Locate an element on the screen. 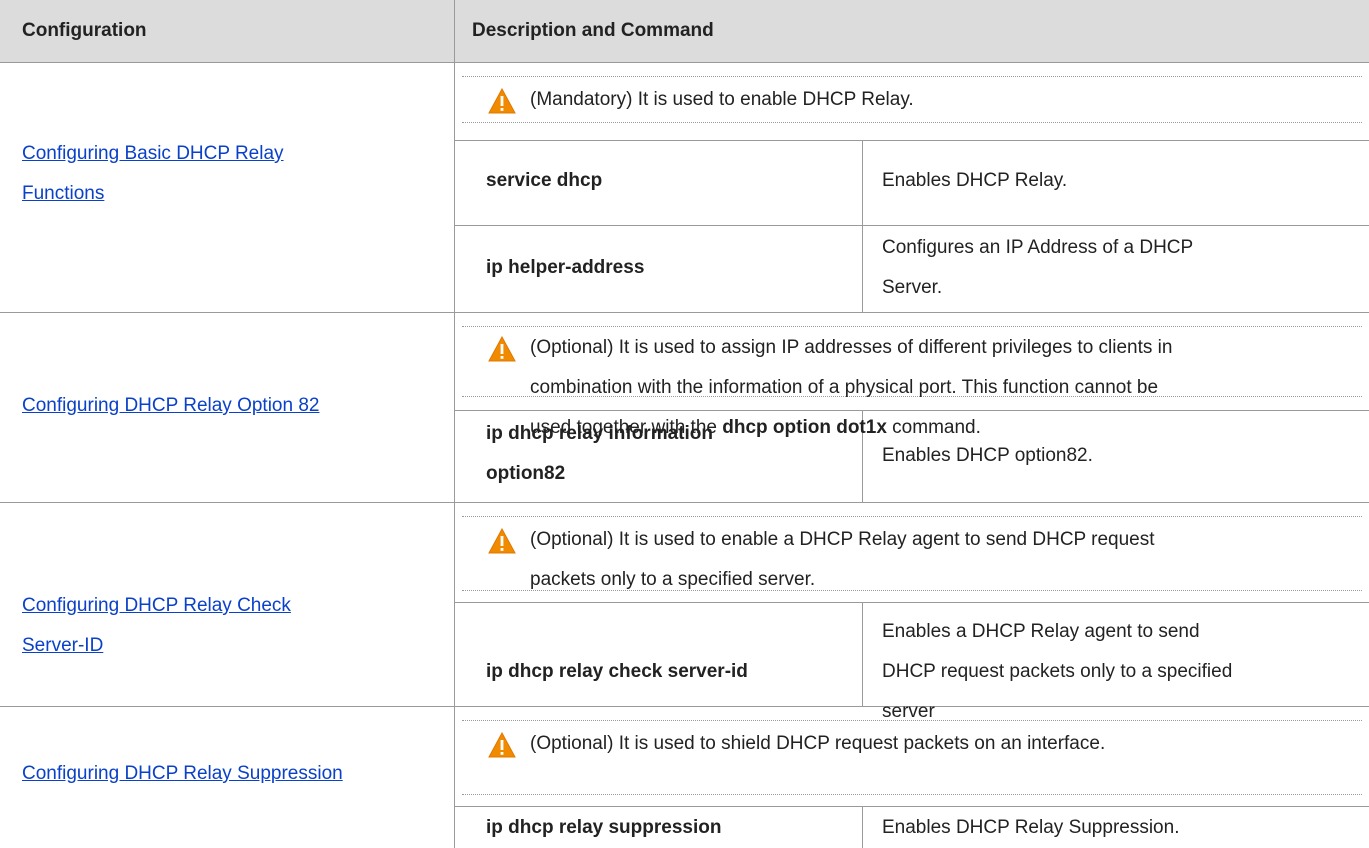 The image size is (1369, 848). config-link-relay-suppression: Configuring DHCP Relay Suppression is located at coordinates (227, 774).